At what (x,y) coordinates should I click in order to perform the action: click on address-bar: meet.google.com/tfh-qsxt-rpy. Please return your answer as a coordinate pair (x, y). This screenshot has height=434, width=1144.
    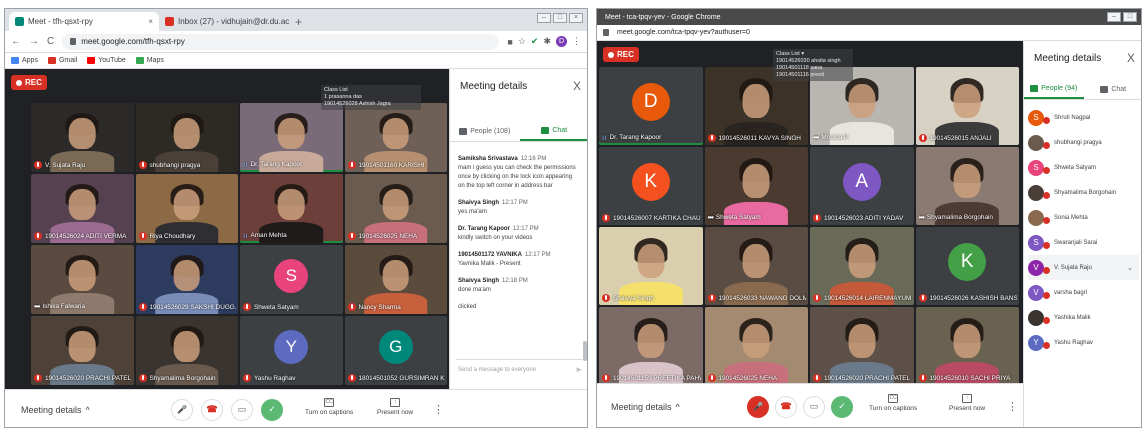
    Looking at the image, I should click on (281, 41).